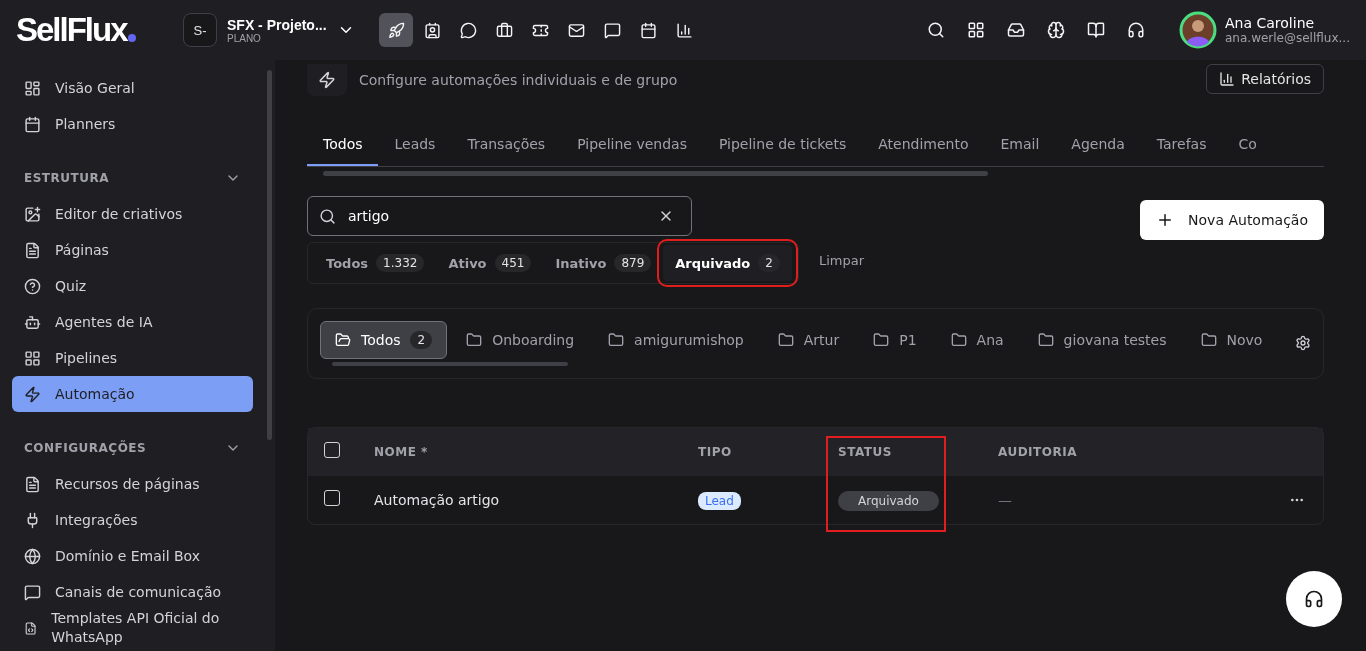  What do you see at coordinates (132, 178) in the screenshot?
I see `sidebar-section-header: ESTRUTURA` at bounding box center [132, 178].